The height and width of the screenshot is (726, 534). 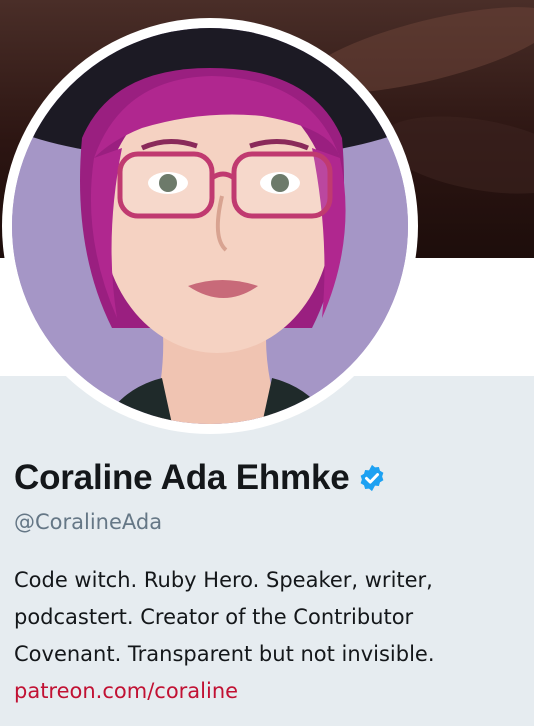 What do you see at coordinates (372, 478) in the screenshot?
I see `verified-badge-icon` at bounding box center [372, 478].